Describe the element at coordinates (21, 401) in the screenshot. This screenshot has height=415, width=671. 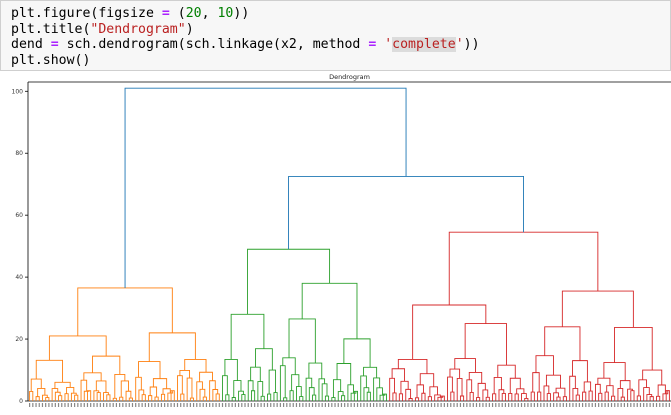
I see `y-tick-label: 0` at that location.